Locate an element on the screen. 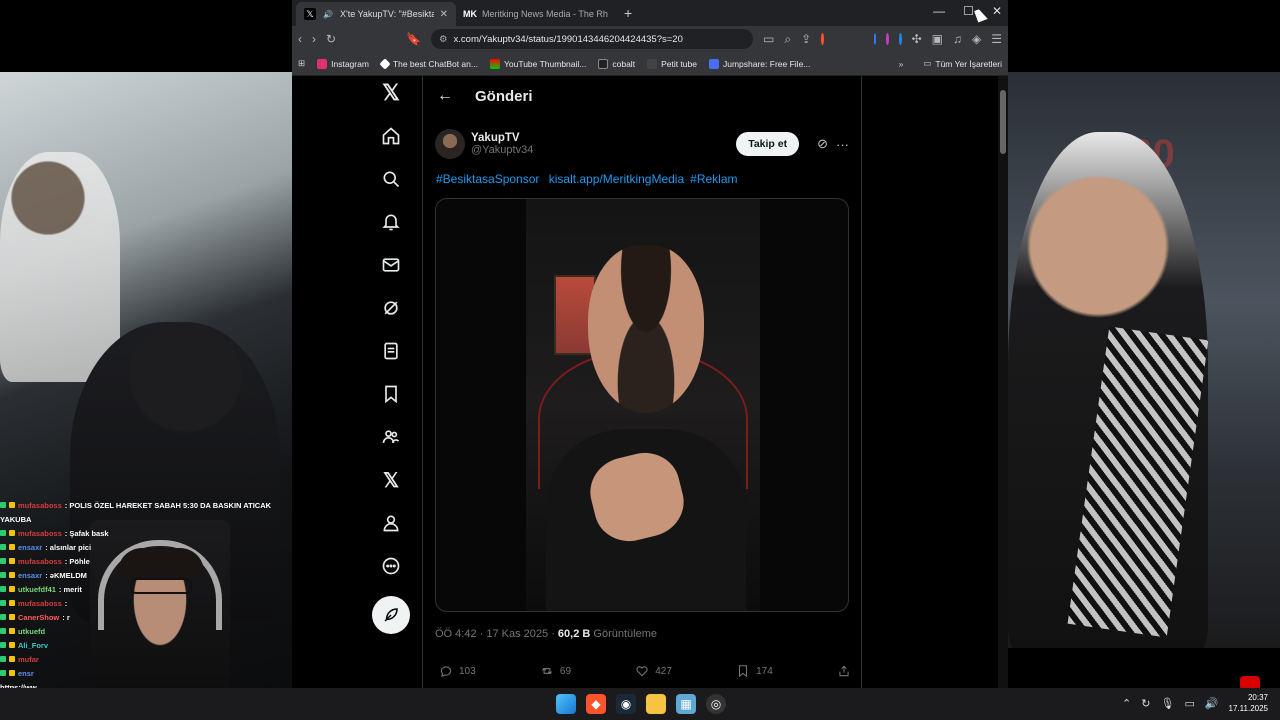 The image size is (1280, 720). hashtag-link: #Reklam is located at coordinates (713, 179).